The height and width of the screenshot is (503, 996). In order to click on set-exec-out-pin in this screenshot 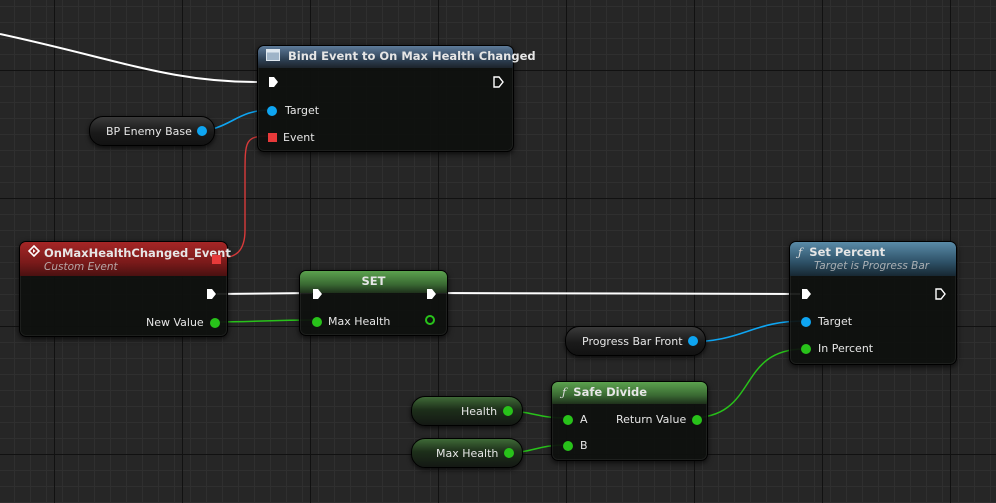, I will do `click(431, 294)`.